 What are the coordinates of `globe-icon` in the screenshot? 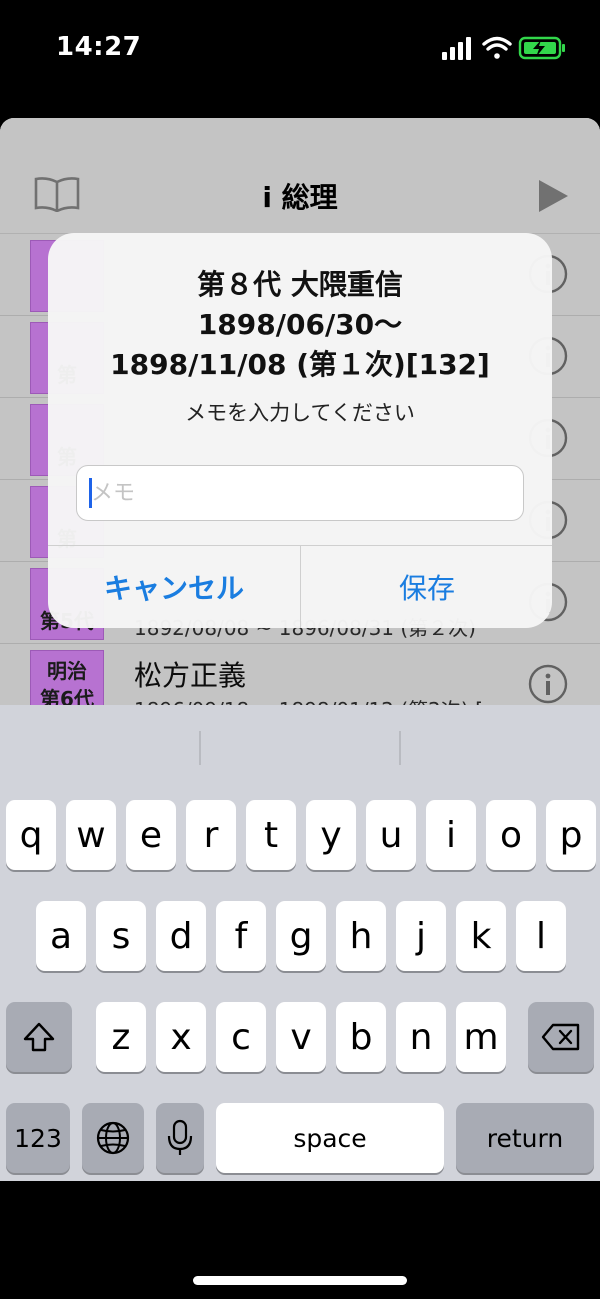 It's located at (113, 1138).